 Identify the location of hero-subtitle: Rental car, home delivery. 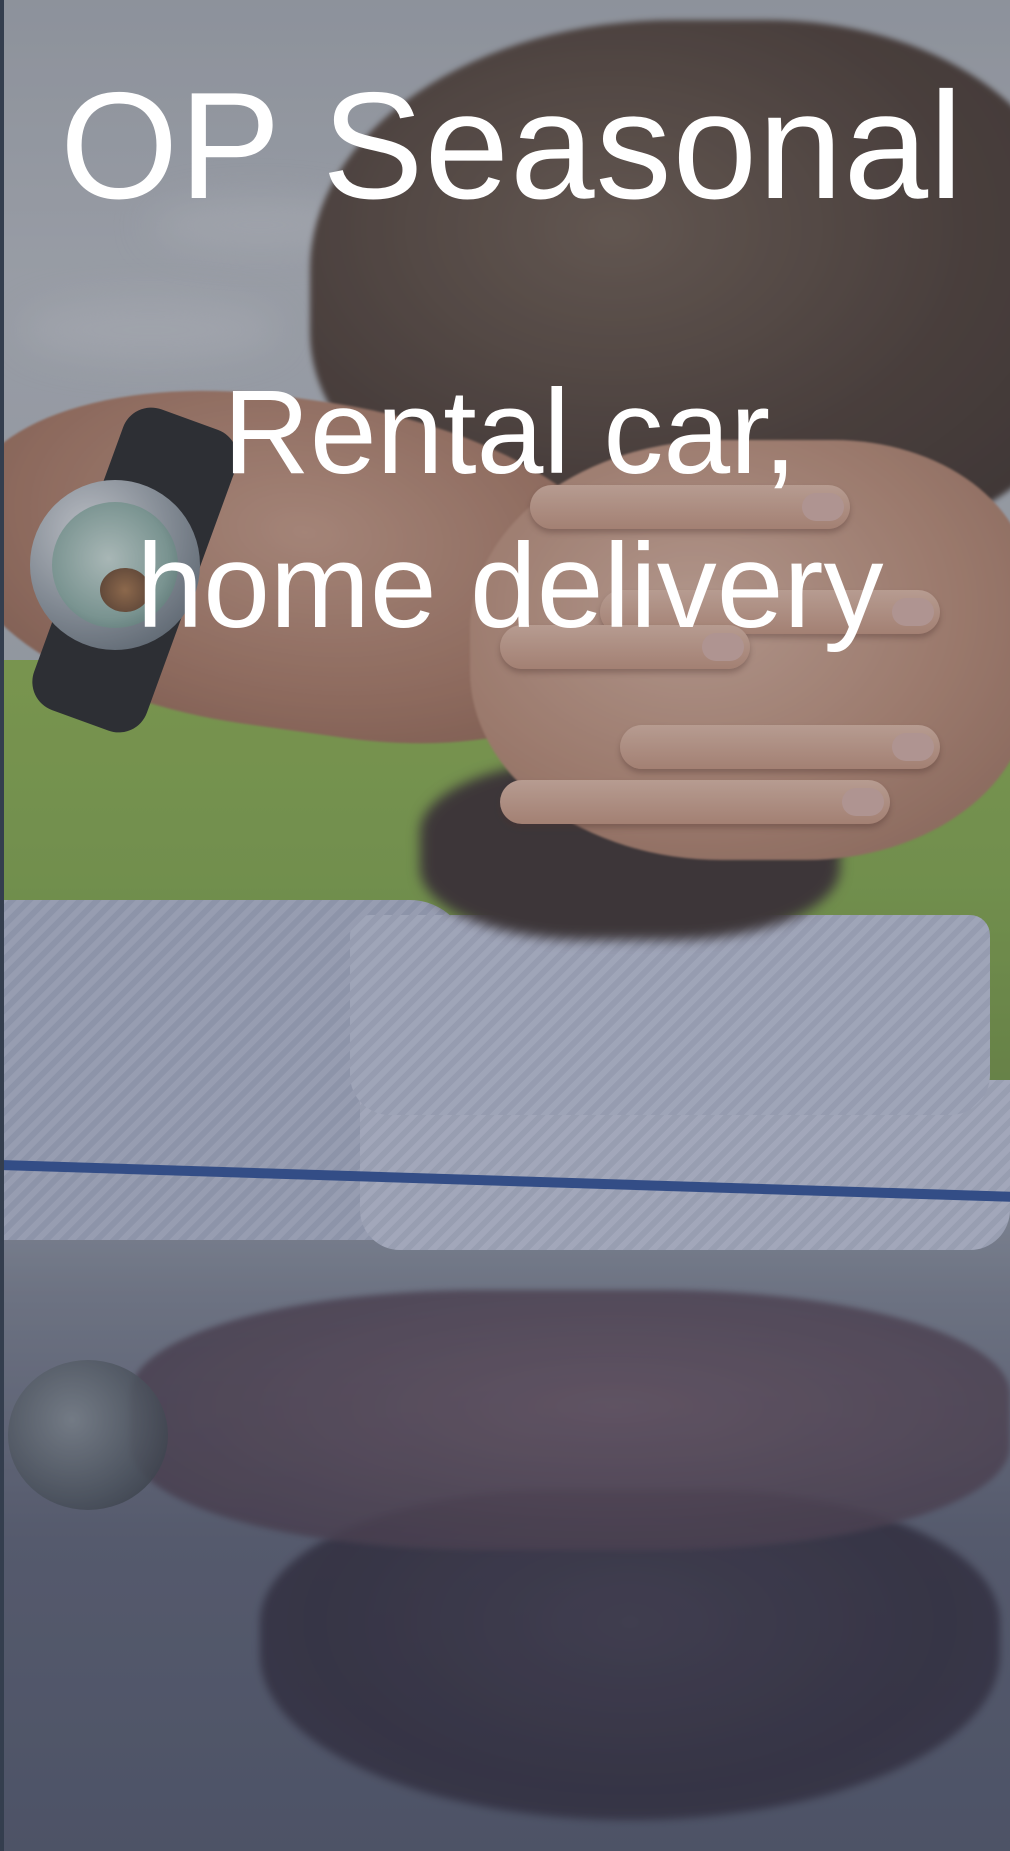
(510, 509).